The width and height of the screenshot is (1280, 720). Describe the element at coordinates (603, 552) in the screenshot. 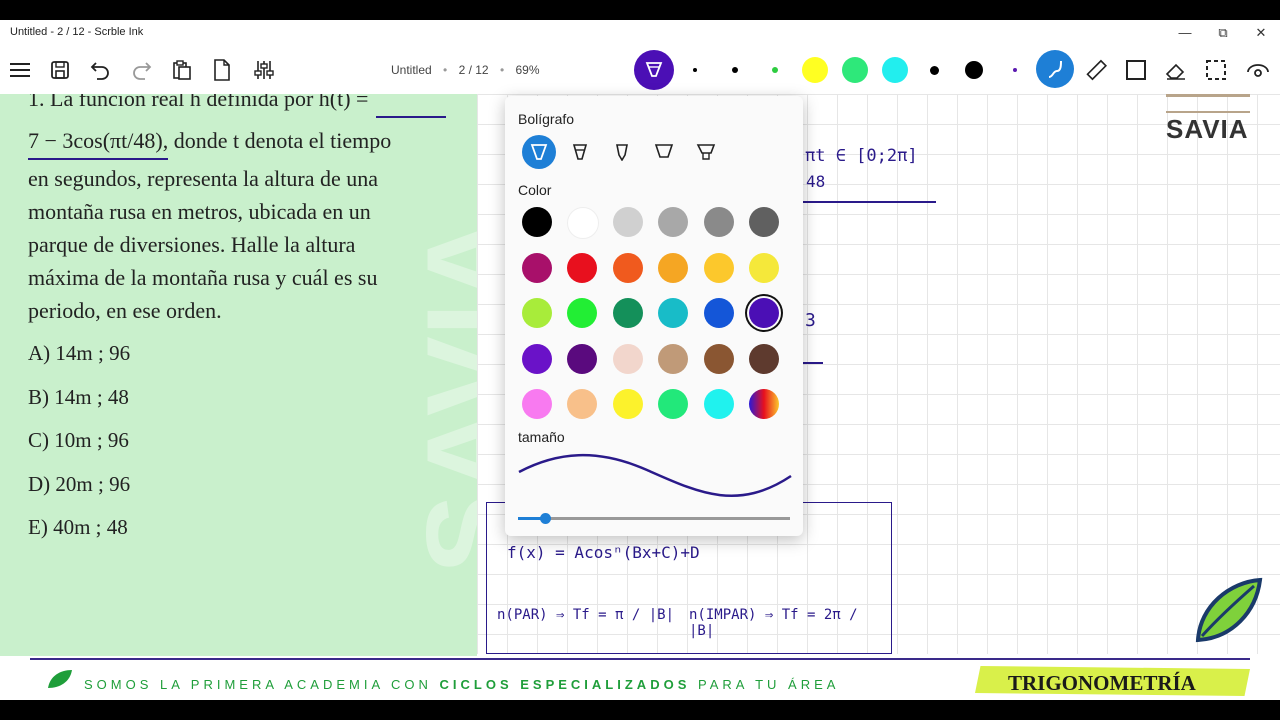

I see `formula-general: f(x) = Acosⁿ(Bx+C)+D` at that location.